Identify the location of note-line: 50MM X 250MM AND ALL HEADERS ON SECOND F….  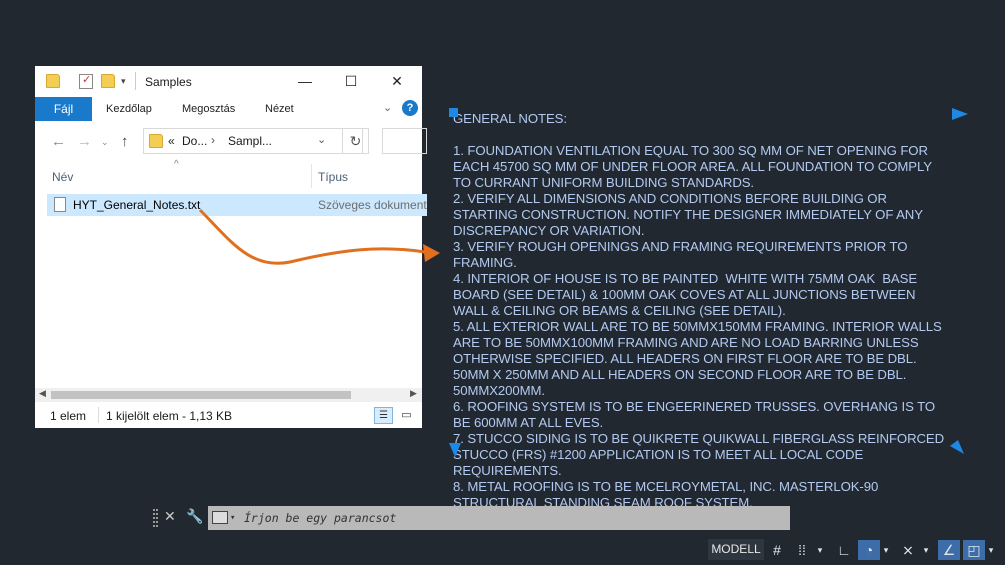
(680, 374).